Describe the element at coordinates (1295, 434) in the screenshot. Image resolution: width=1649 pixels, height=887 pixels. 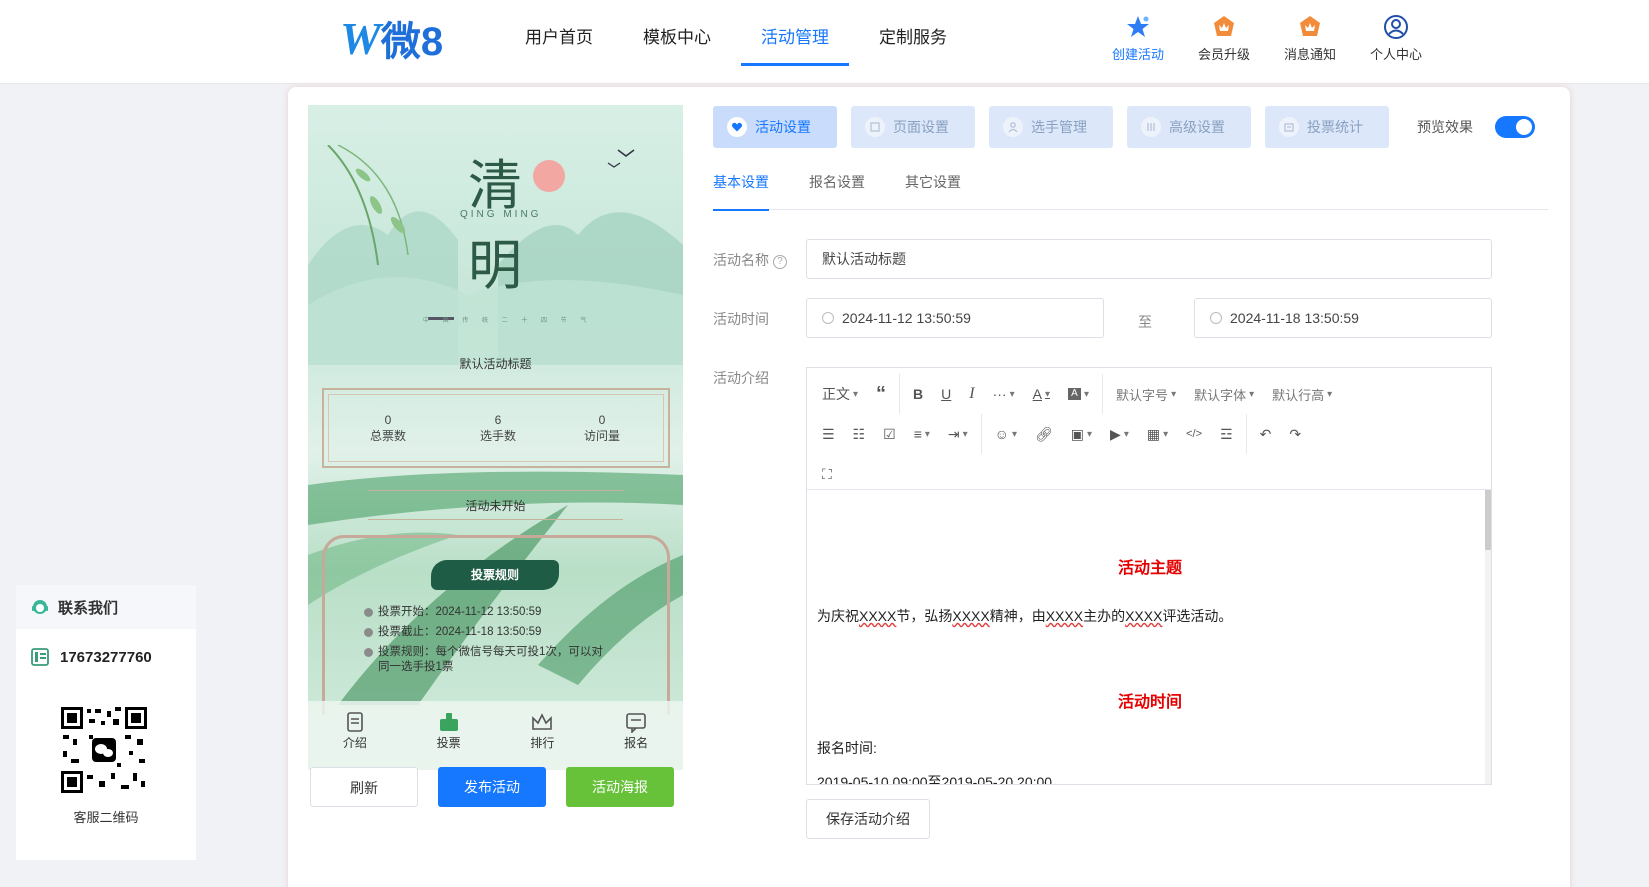
I see `redo-icon: ↷` at that location.